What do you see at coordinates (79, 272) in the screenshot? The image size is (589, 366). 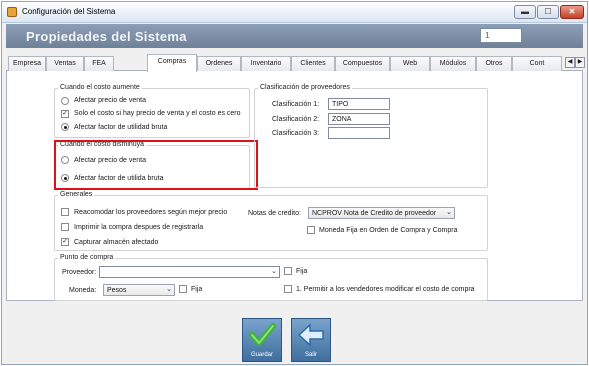 I see `label-proveedor: Proveedor:` at bounding box center [79, 272].